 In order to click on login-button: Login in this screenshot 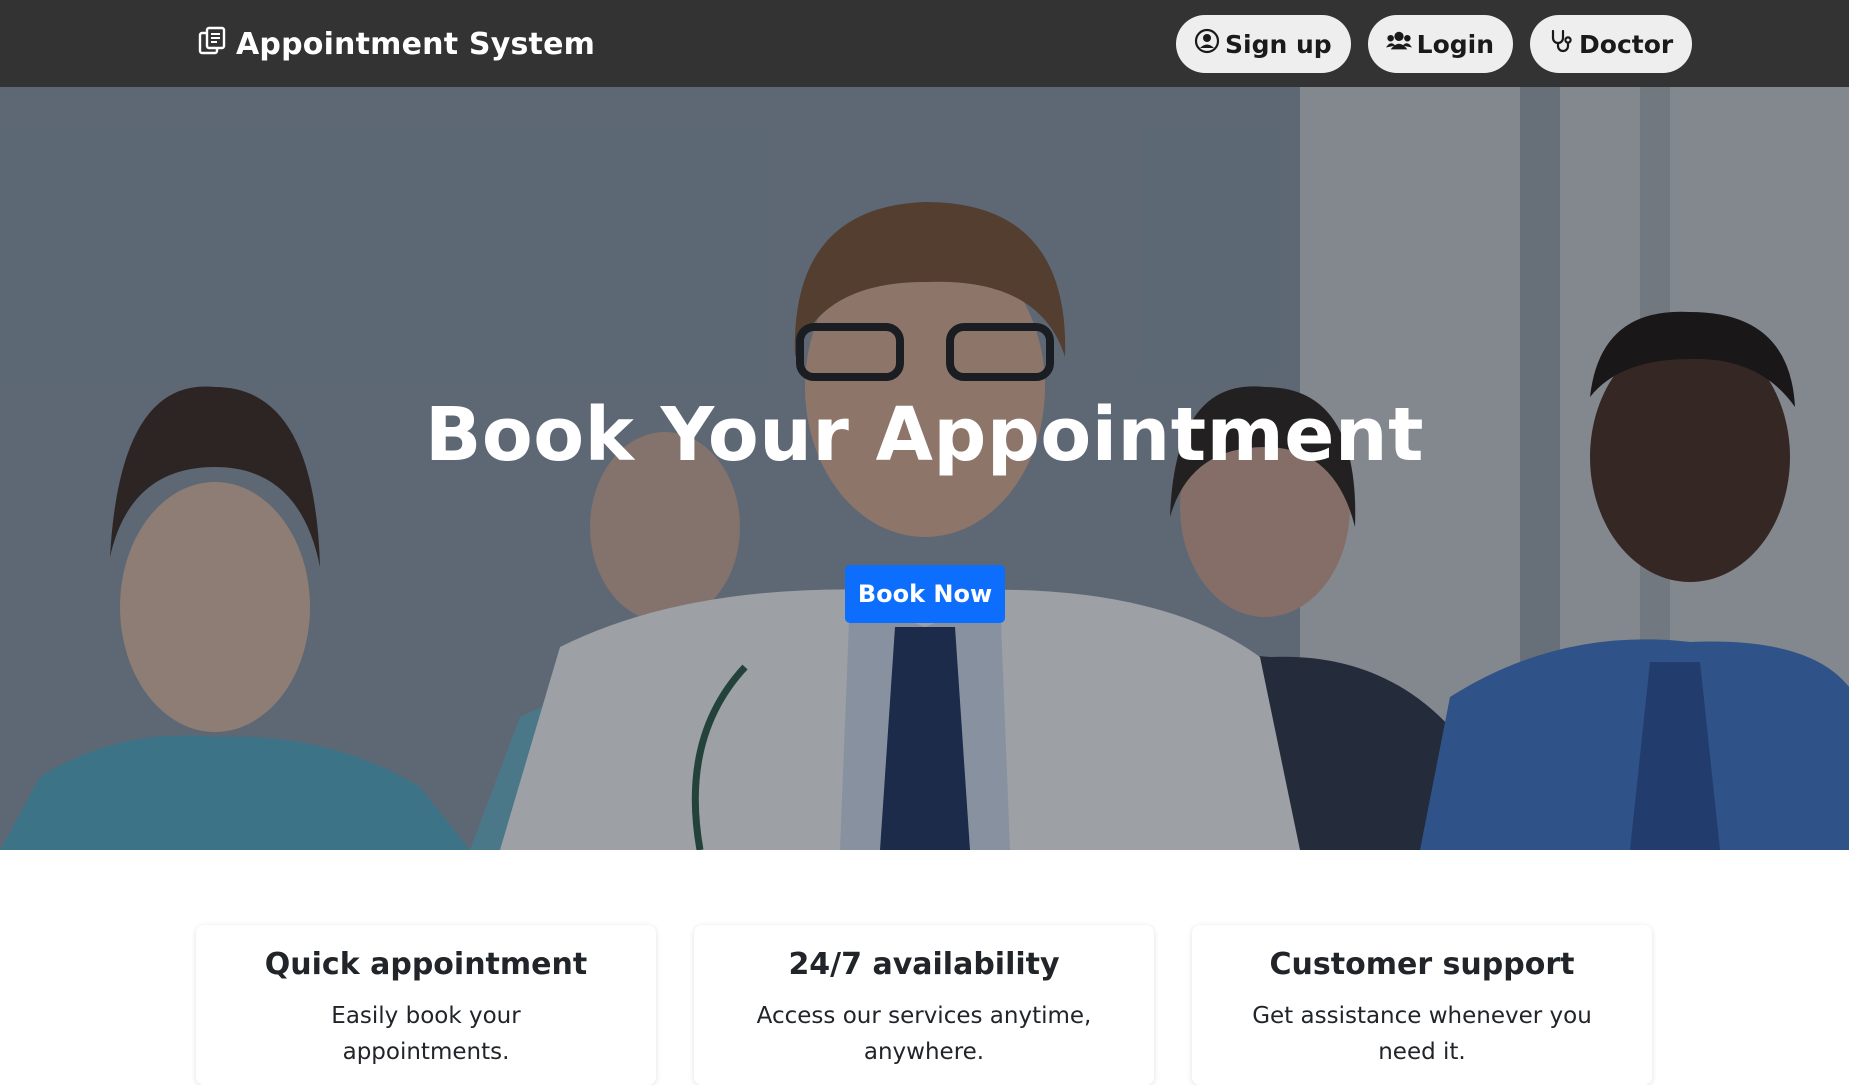, I will do `click(1440, 44)`.